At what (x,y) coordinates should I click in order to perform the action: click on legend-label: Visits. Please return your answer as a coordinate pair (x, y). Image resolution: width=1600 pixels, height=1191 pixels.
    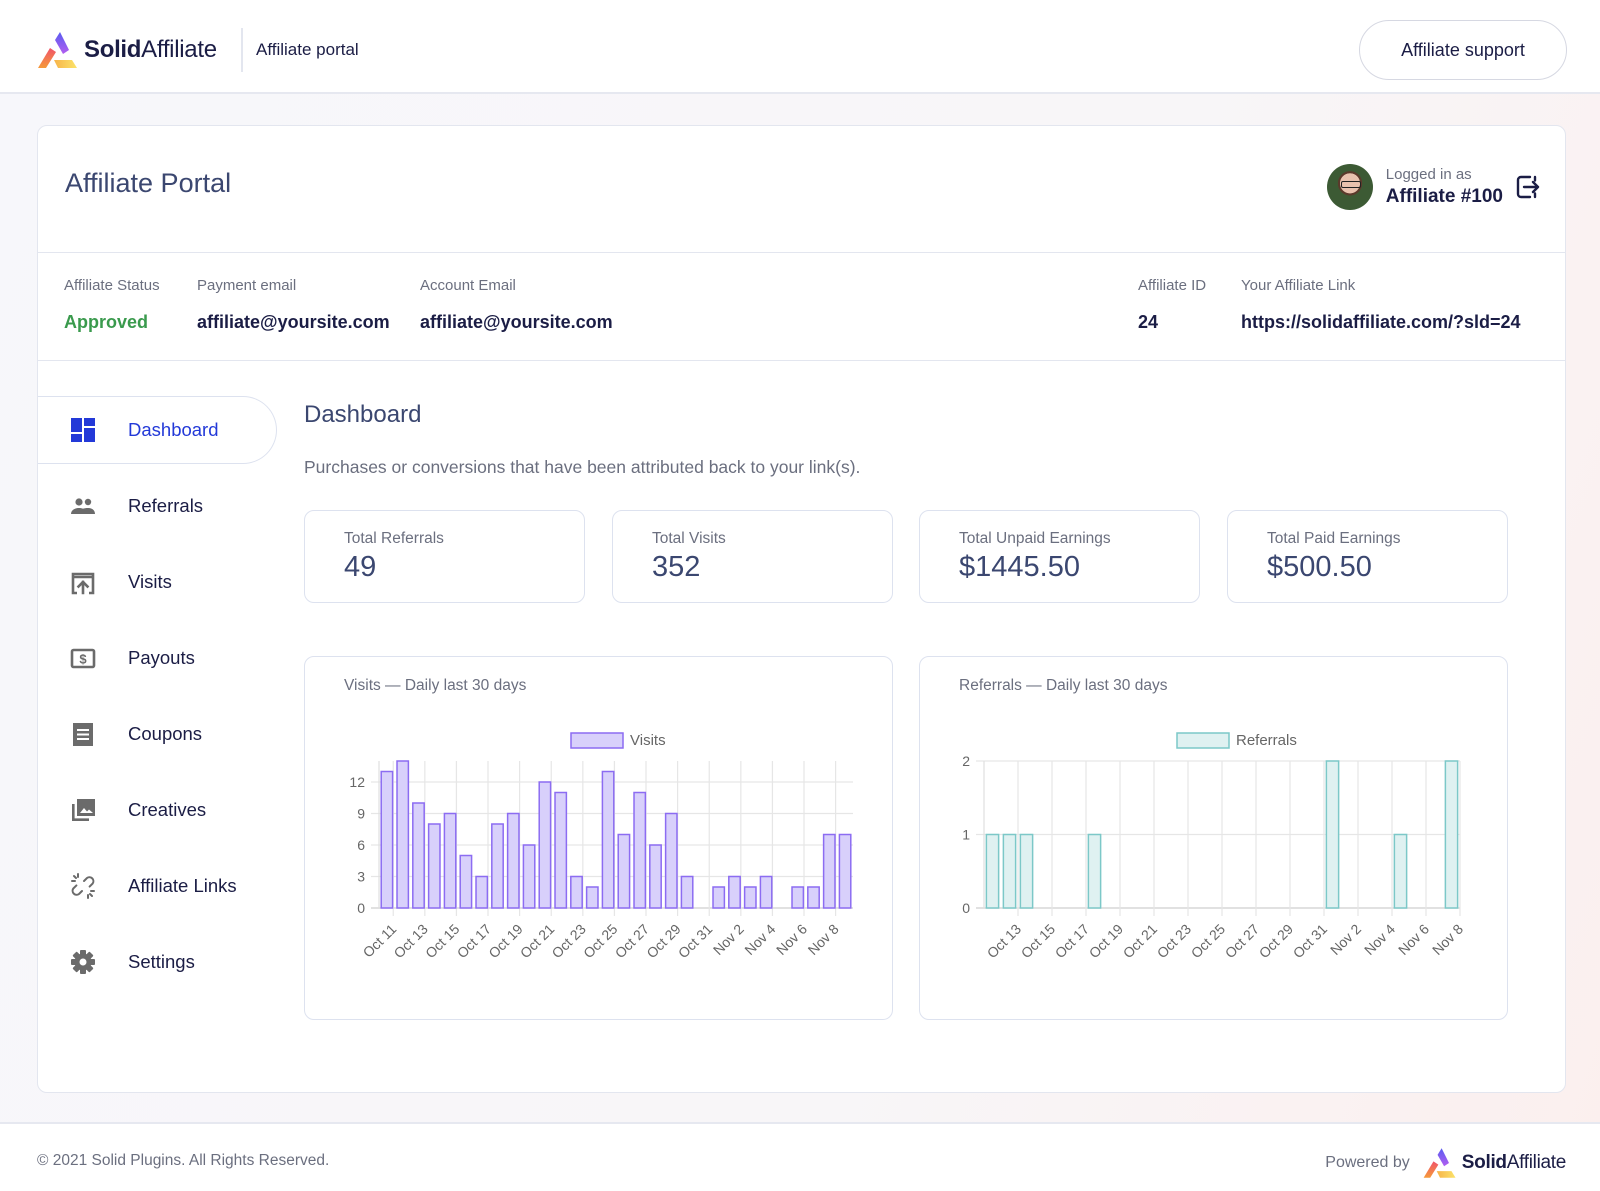
    Looking at the image, I should click on (648, 740).